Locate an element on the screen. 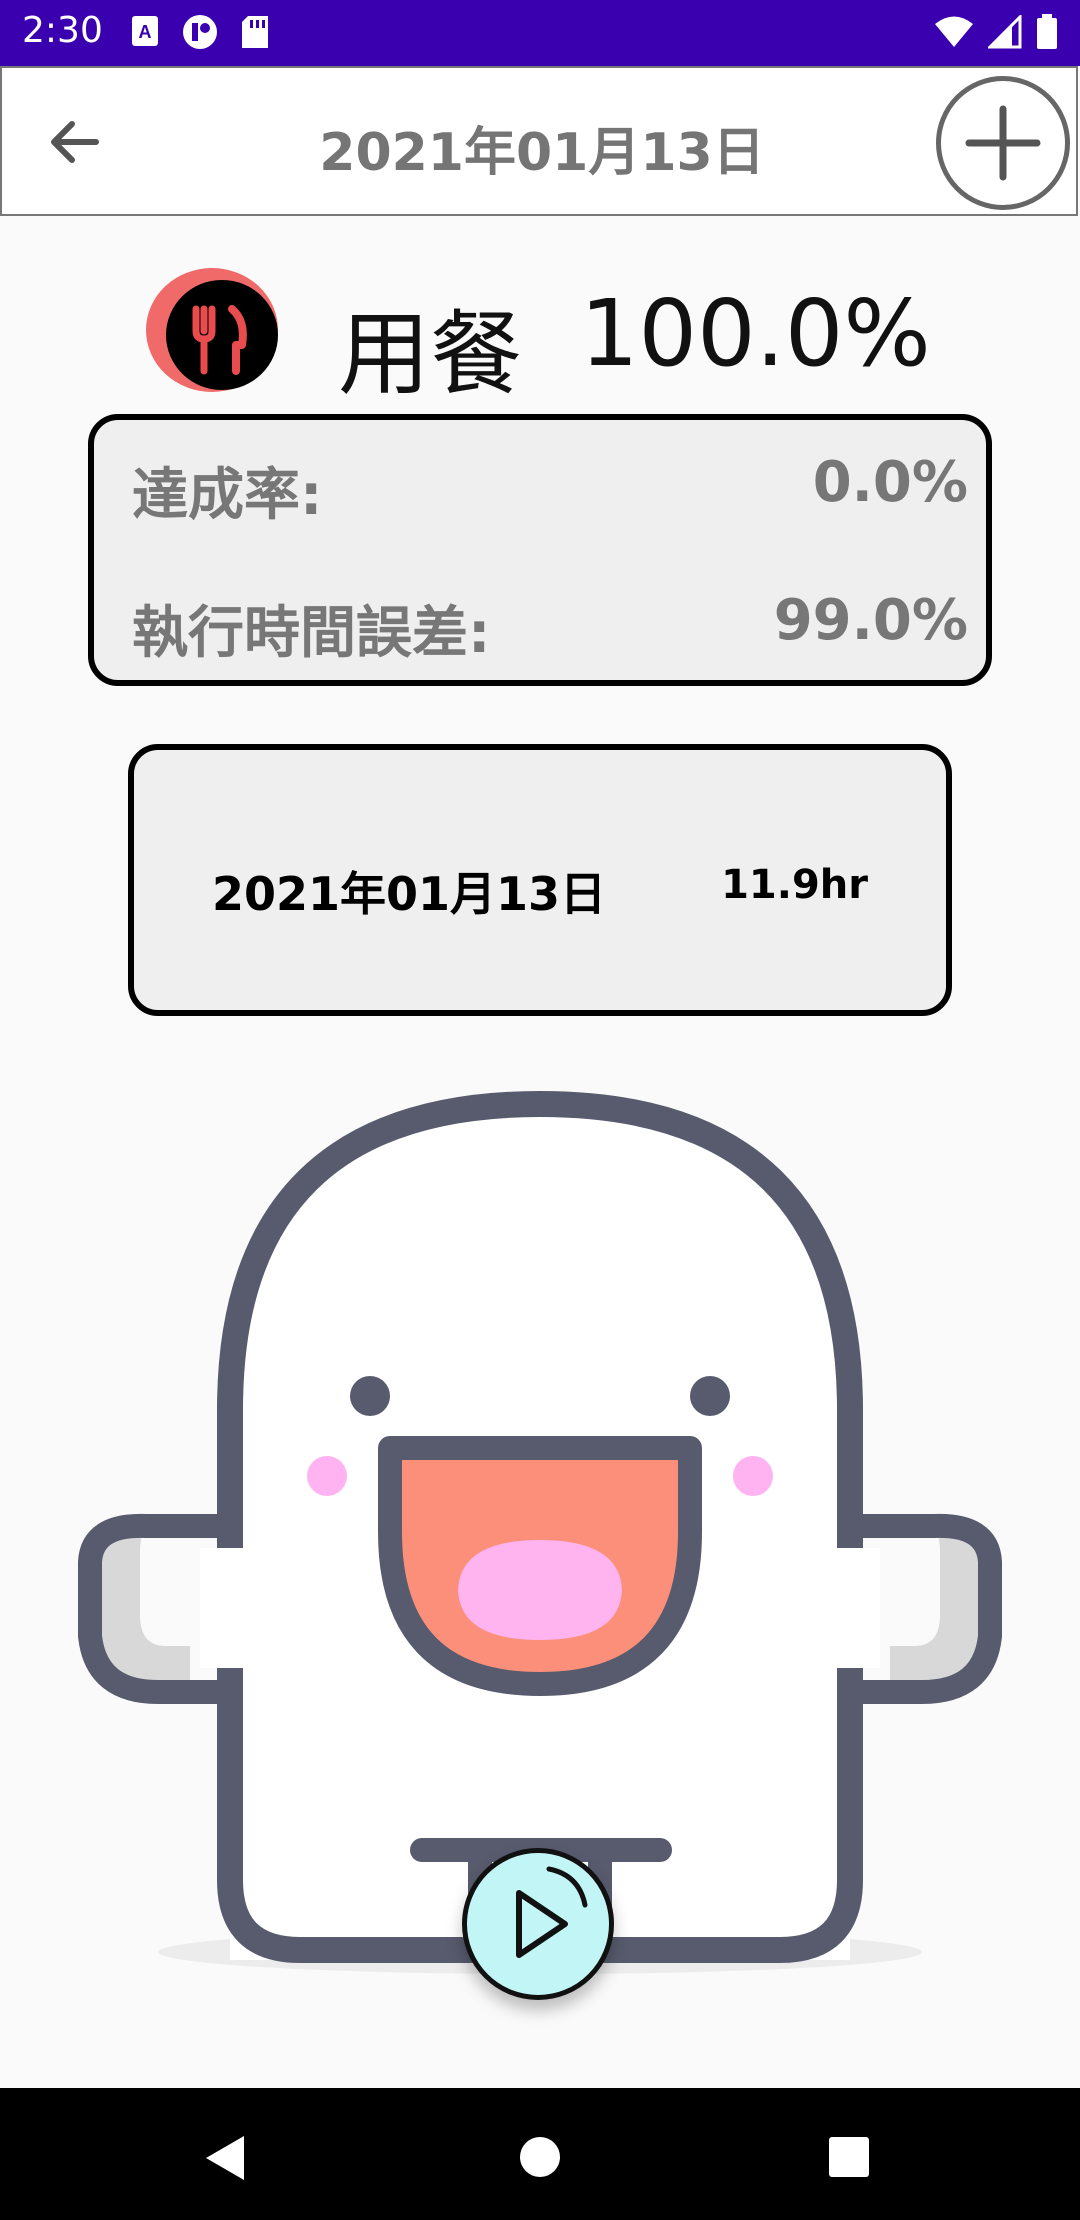 This screenshot has height=2220, width=1080. svg-text: A is located at coordinates (145, 32).